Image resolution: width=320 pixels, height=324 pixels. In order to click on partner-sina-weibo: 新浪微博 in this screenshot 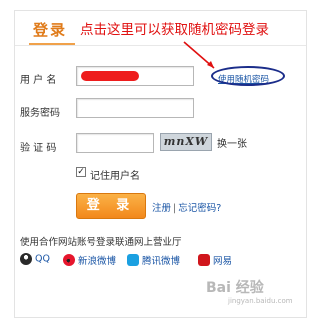, I will do `click(89, 260)`.